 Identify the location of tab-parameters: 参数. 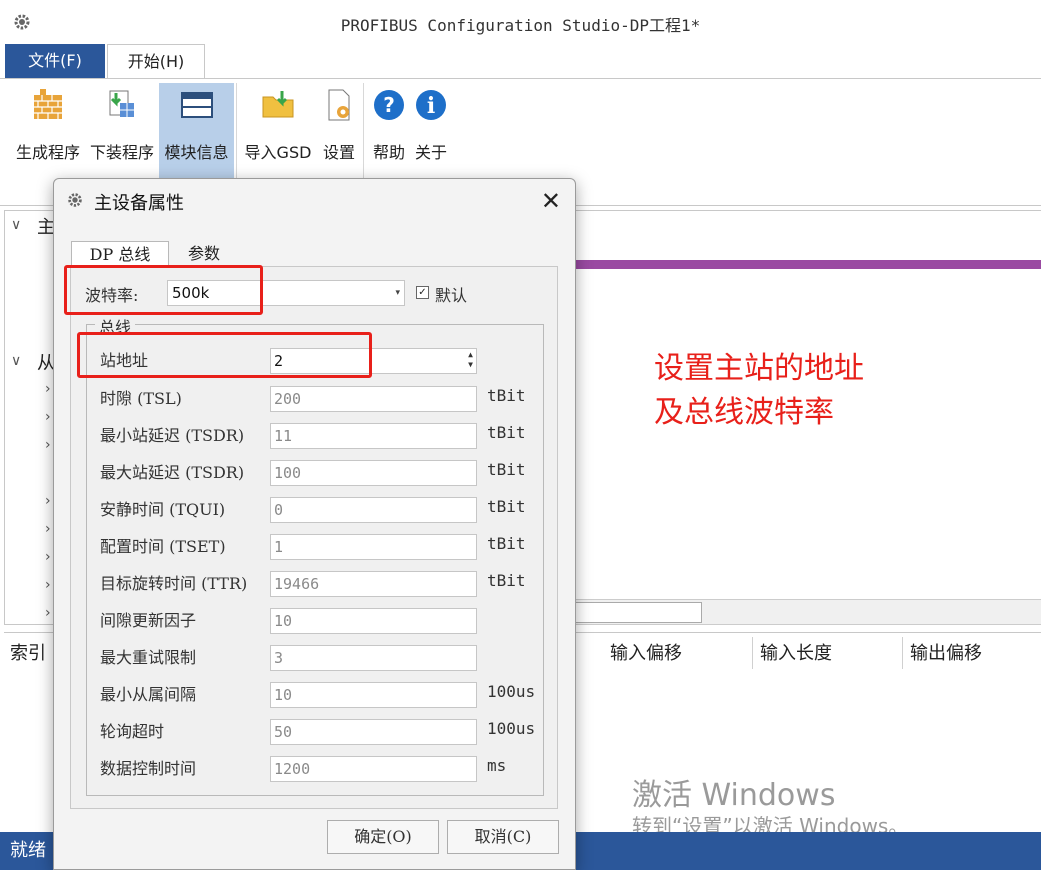
(204, 254).